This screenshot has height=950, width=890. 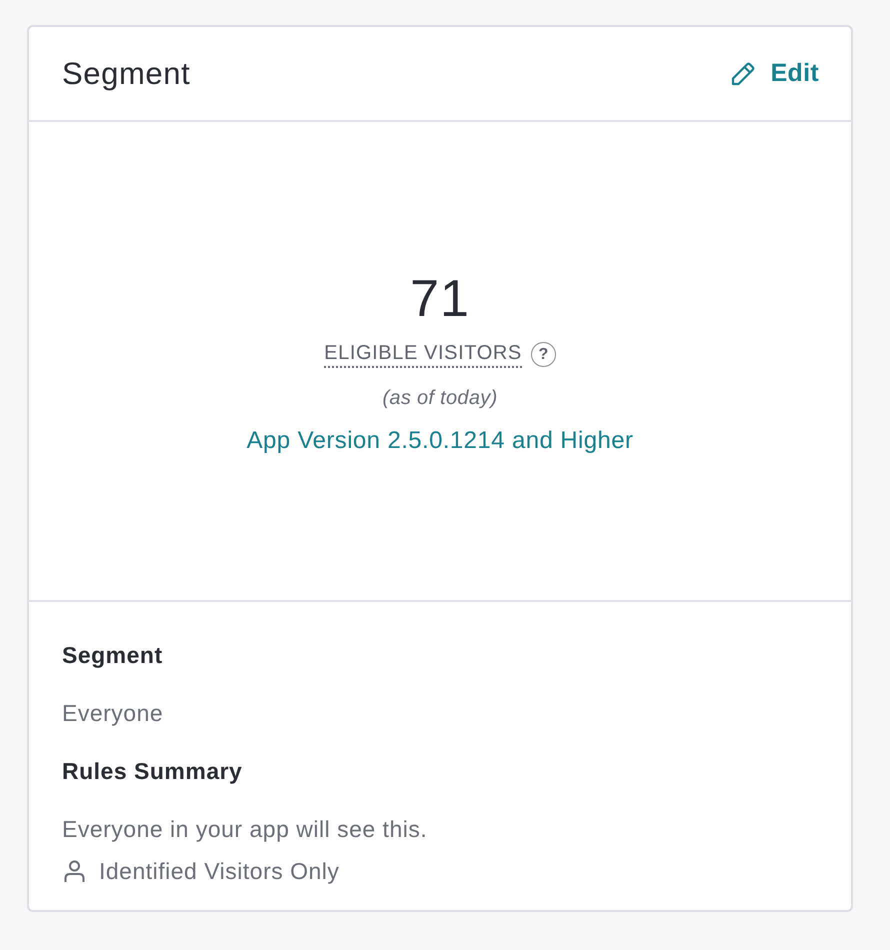 I want to click on visitor-count: 71, so click(x=440, y=299).